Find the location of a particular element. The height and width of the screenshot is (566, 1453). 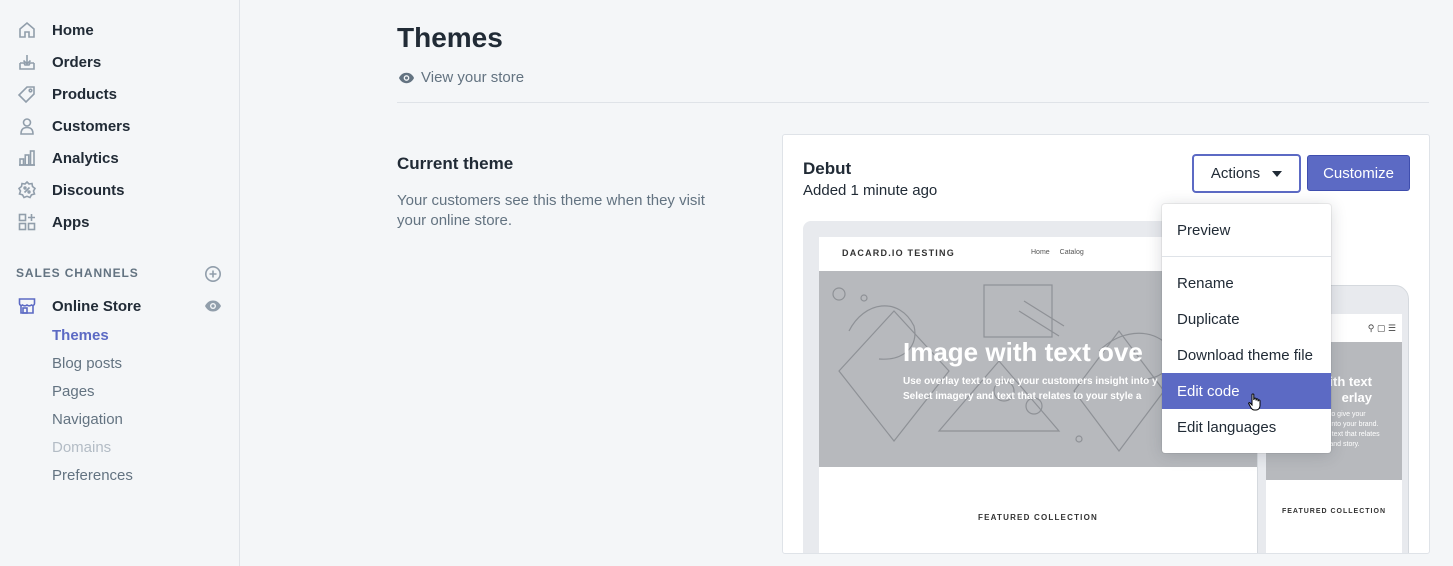

menu-item-download-theme-file: Download theme file is located at coordinates (1246, 355).